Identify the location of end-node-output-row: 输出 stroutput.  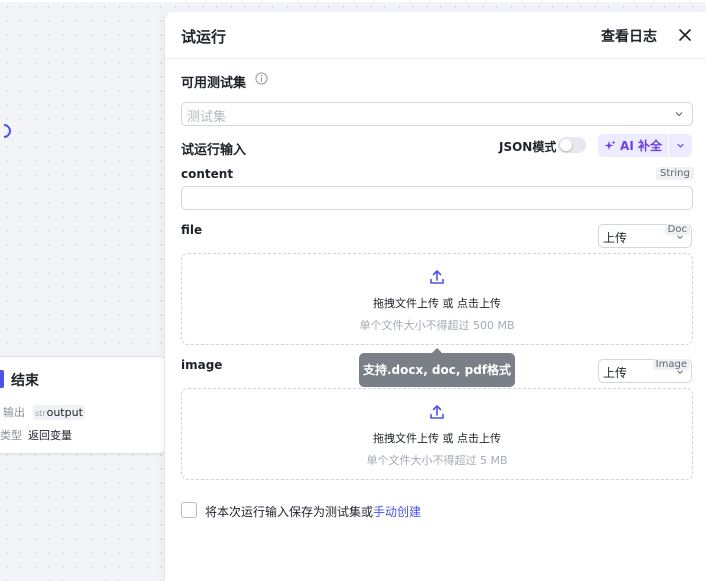
(44, 412).